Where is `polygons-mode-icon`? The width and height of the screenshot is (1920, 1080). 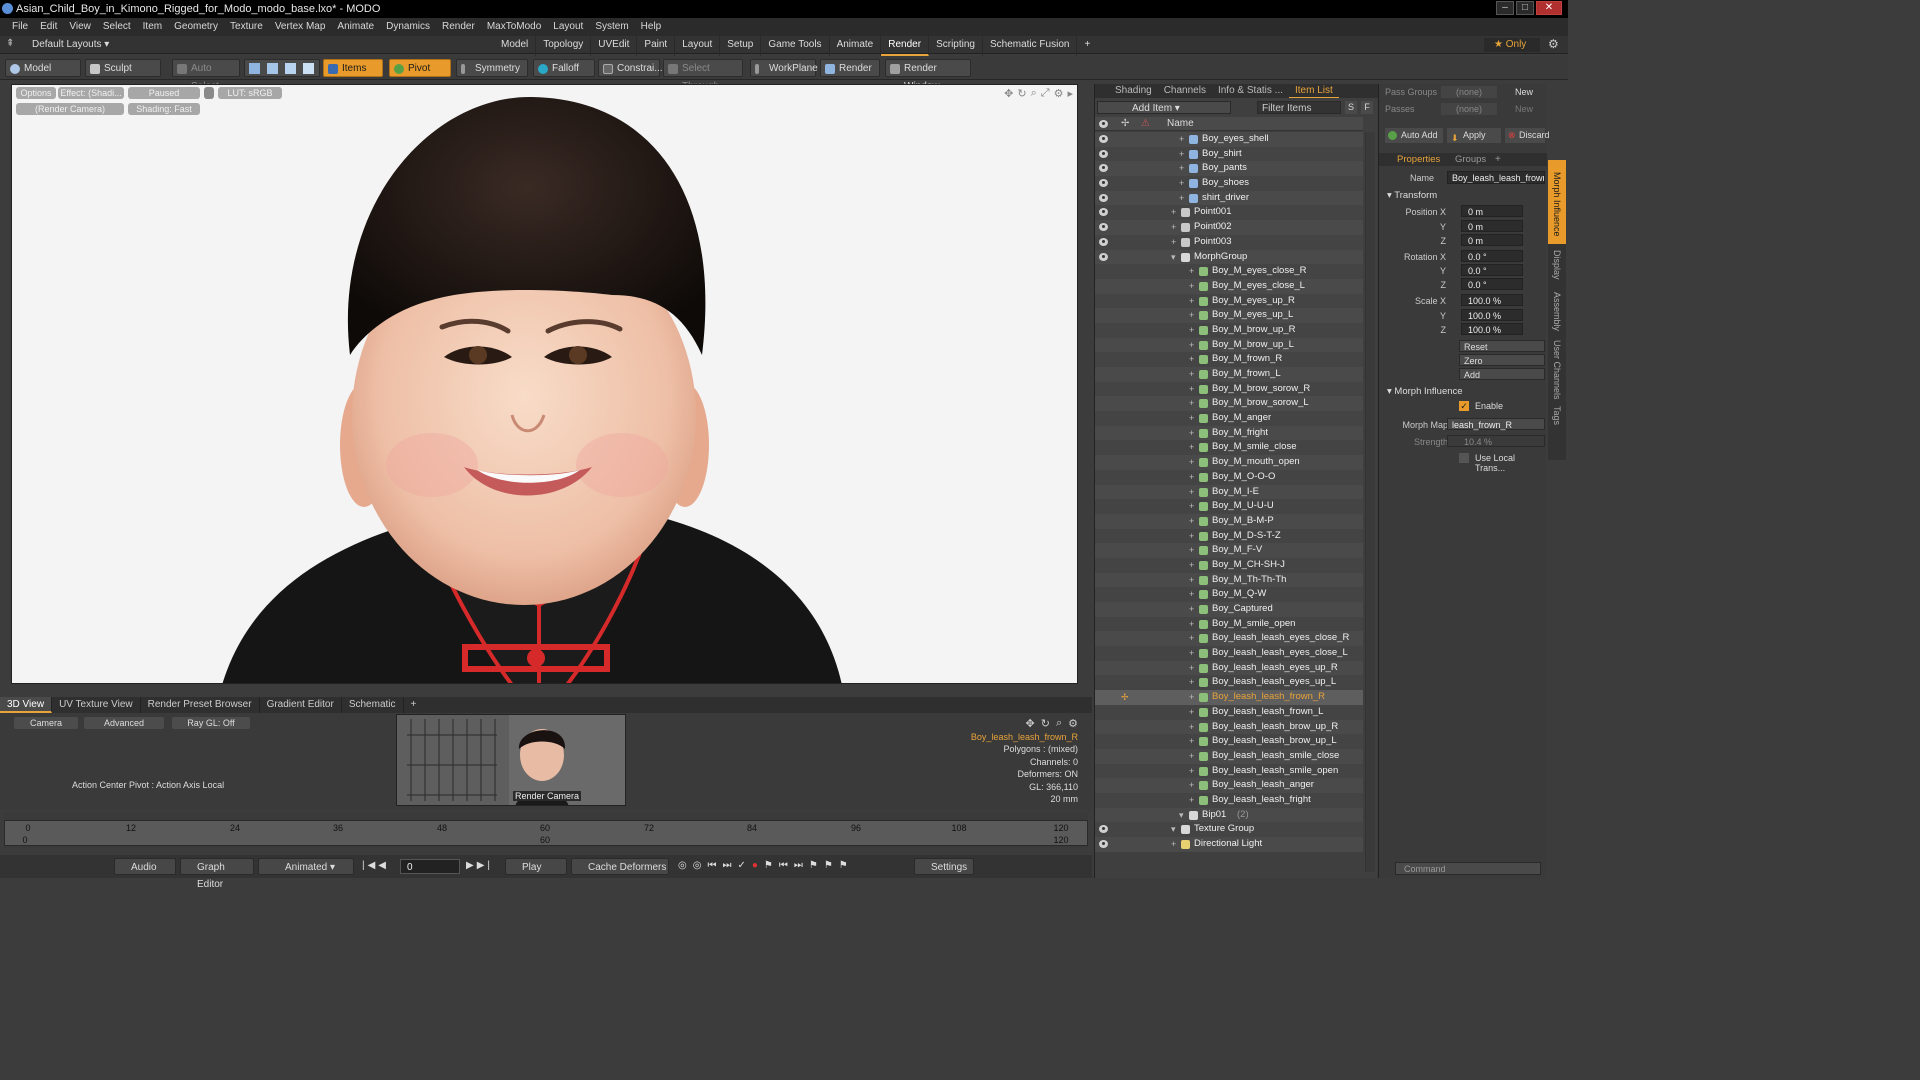 polygons-mode-icon is located at coordinates (290, 68).